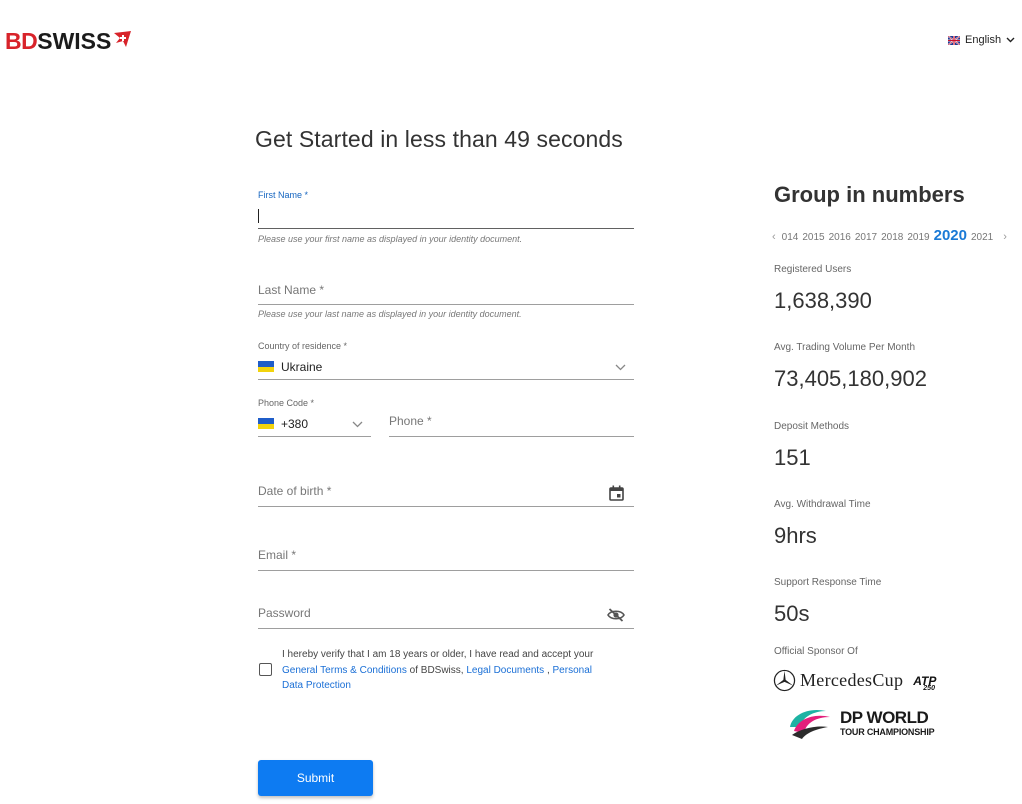 Image resolution: width=1022 pixels, height=804 pixels. I want to click on dob-underline, so click(446, 506).